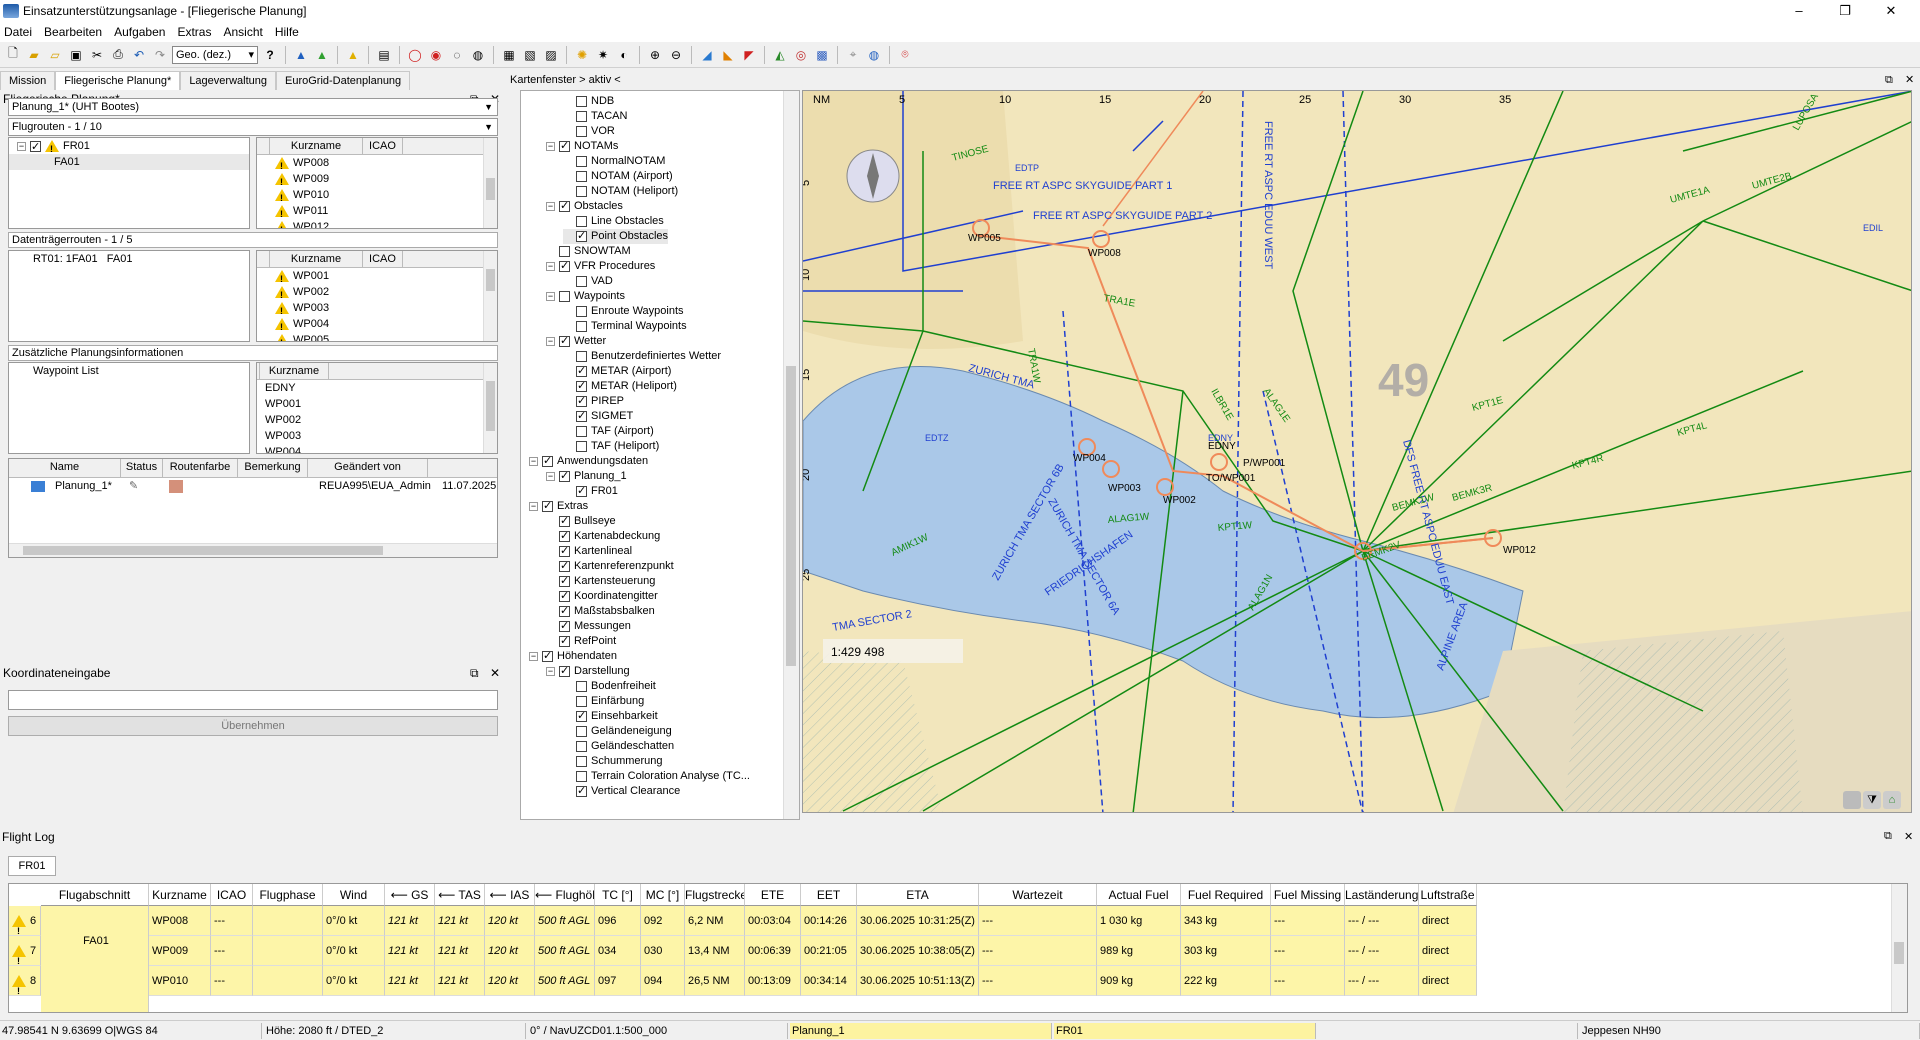 The height and width of the screenshot is (1040, 1920). What do you see at coordinates (95, 895) in the screenshot?
I see `col-header: Flugabschnitt` at bounding box center [95, 895].